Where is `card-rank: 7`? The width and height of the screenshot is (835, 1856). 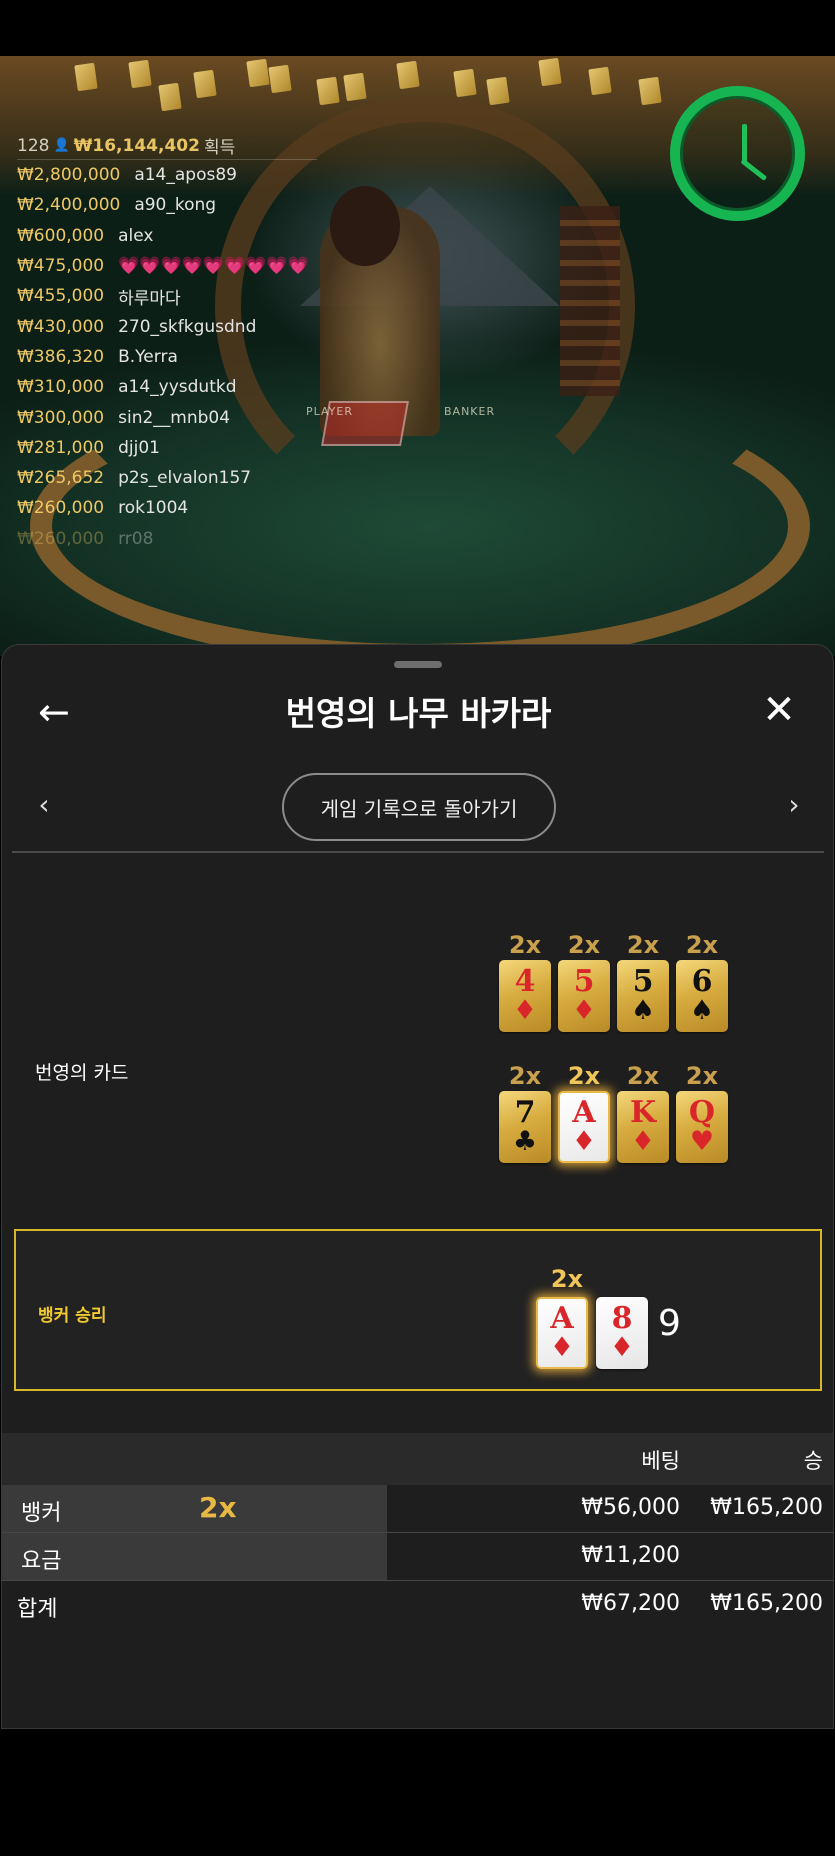 card-rank: 7 is located at coordinates (525, 1112).